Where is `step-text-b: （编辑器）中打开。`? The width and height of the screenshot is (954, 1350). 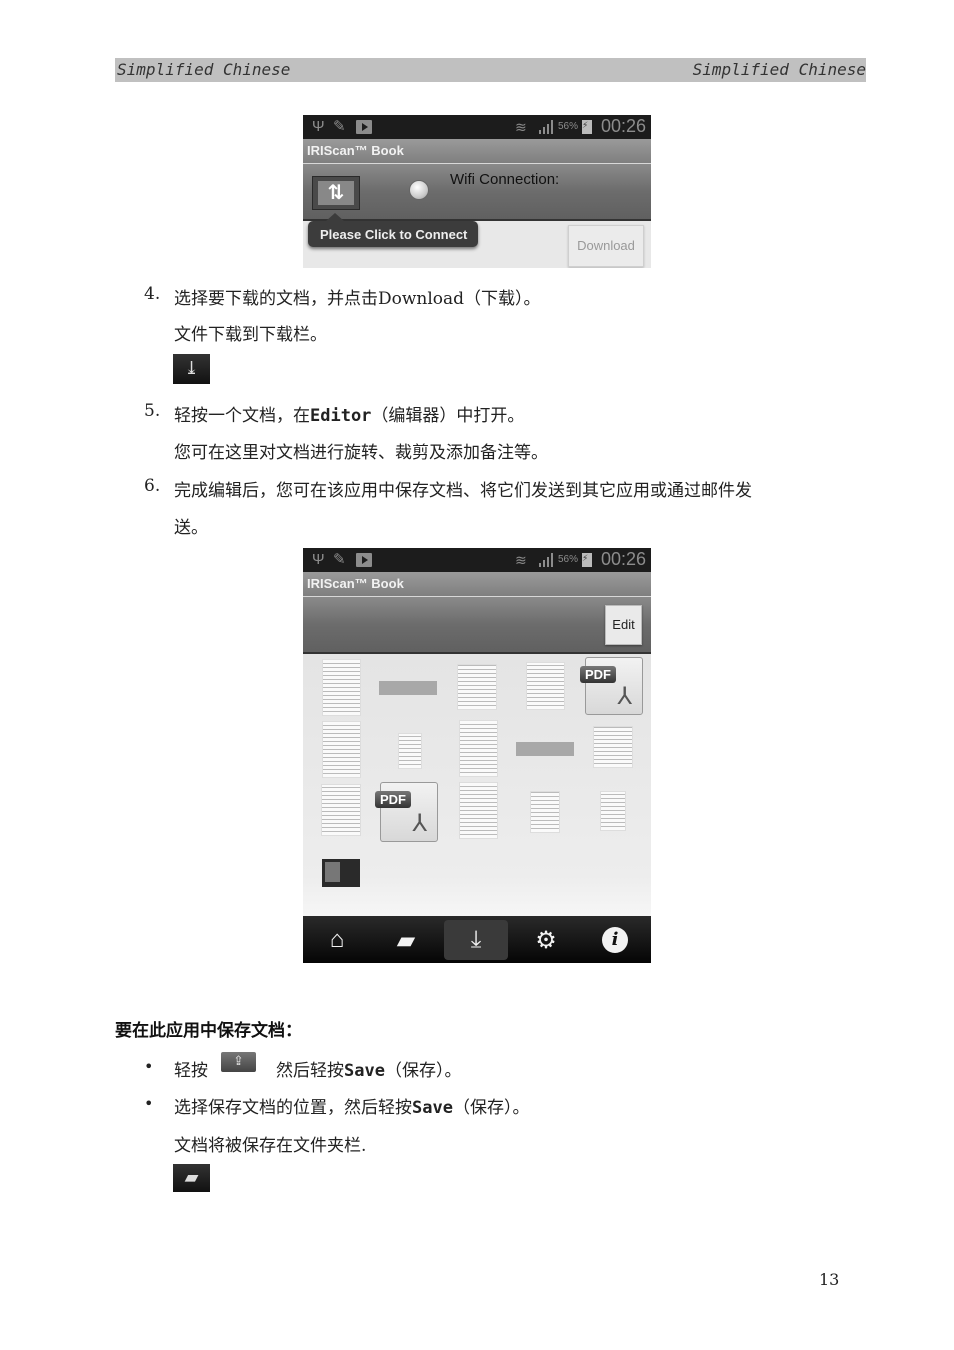 step-text-b: （编辑器）中打开。 is located at coordinates (448, 416).